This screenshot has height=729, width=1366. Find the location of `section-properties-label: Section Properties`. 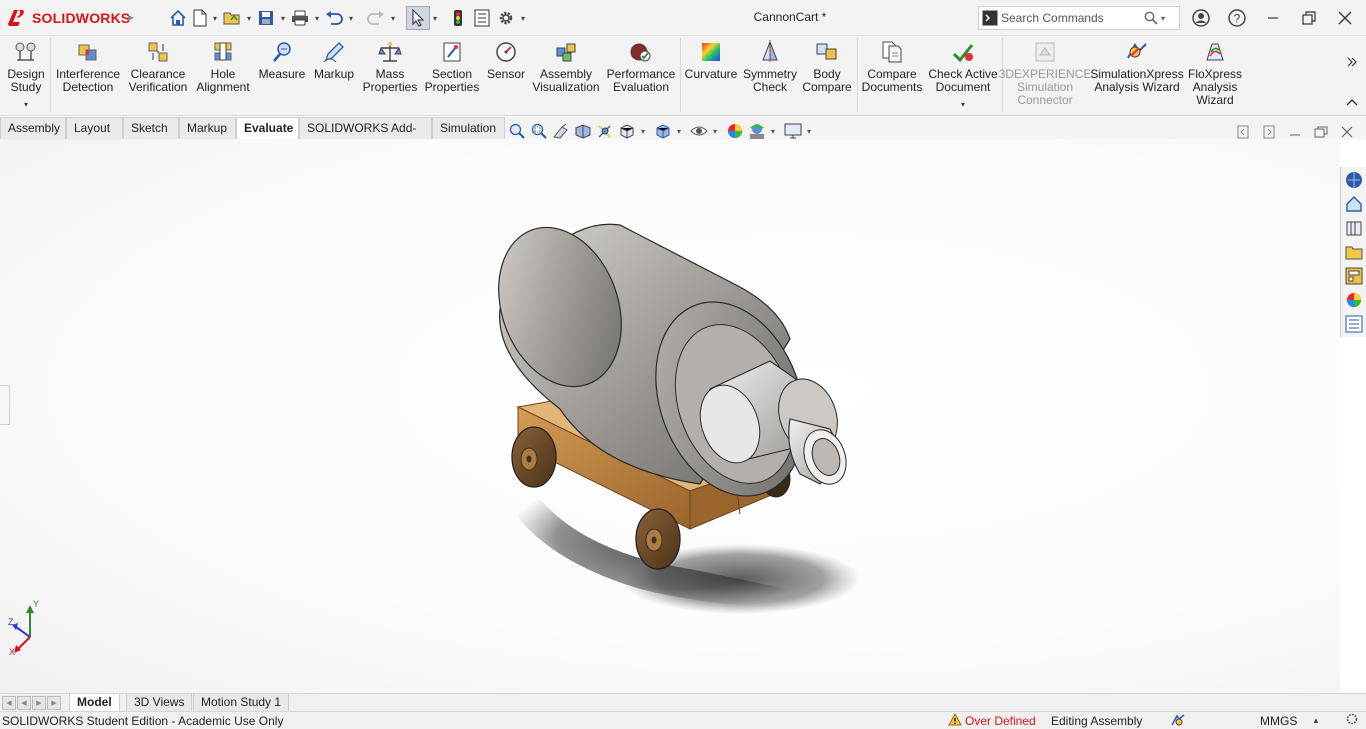

section-properties-label: Section Properties is located at coordinates (452, 80).